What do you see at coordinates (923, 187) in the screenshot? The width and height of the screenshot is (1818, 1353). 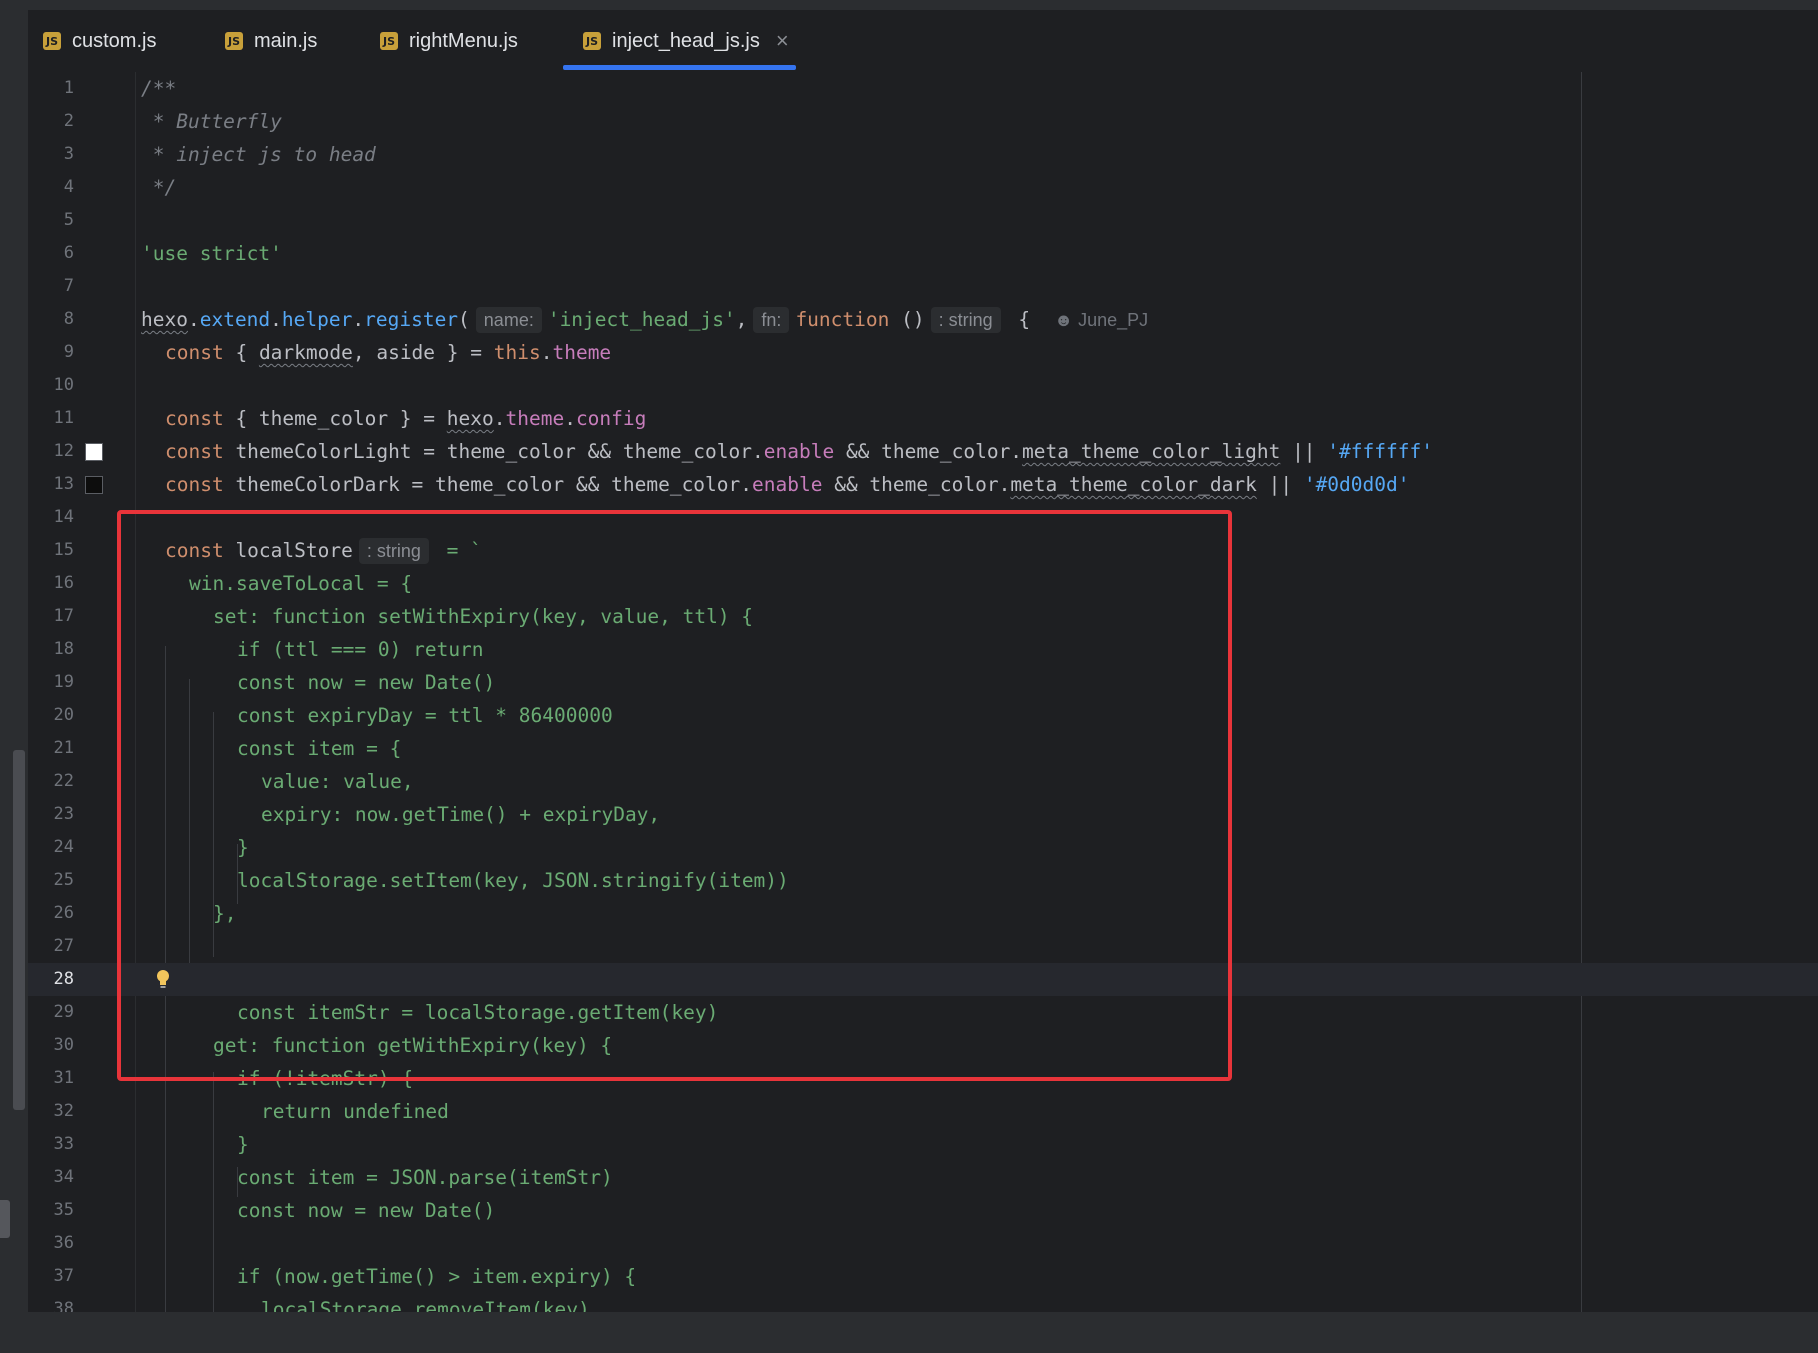 I see `code-line: 4 */` at bounding box center [923, 187].